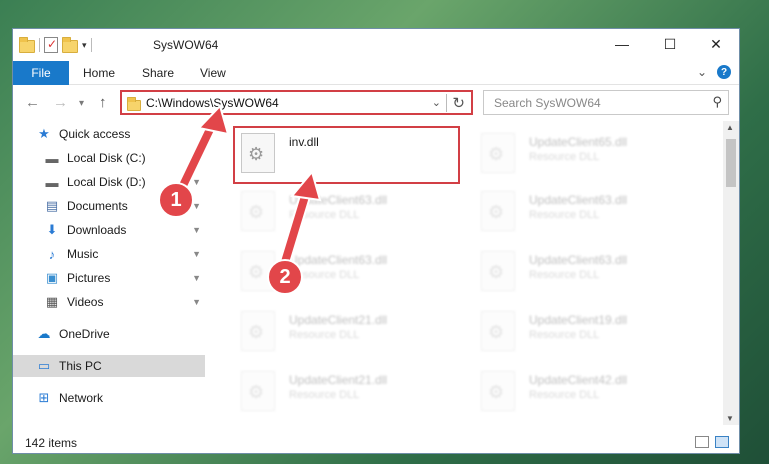 The image size is (769, 464). Describe the element at coordinates (52, 229) in the screenshot. I see `download-icon: ⬇` at that location.